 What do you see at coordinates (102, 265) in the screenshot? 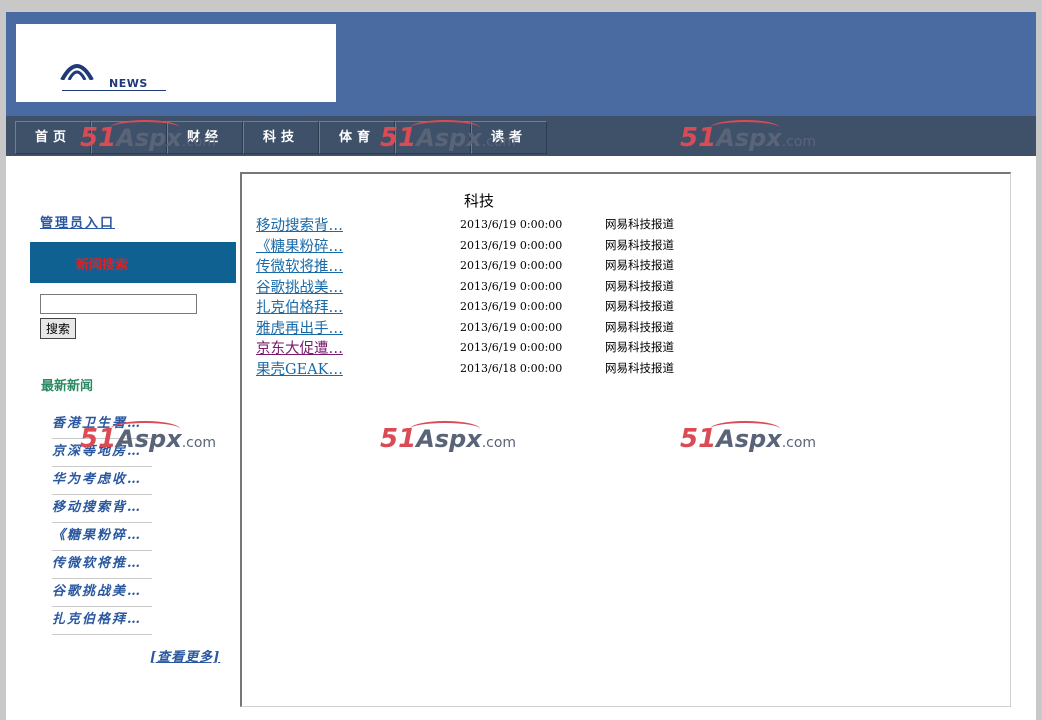
I see `search-title: 新闻搜索` at bounding box center [102, 265].